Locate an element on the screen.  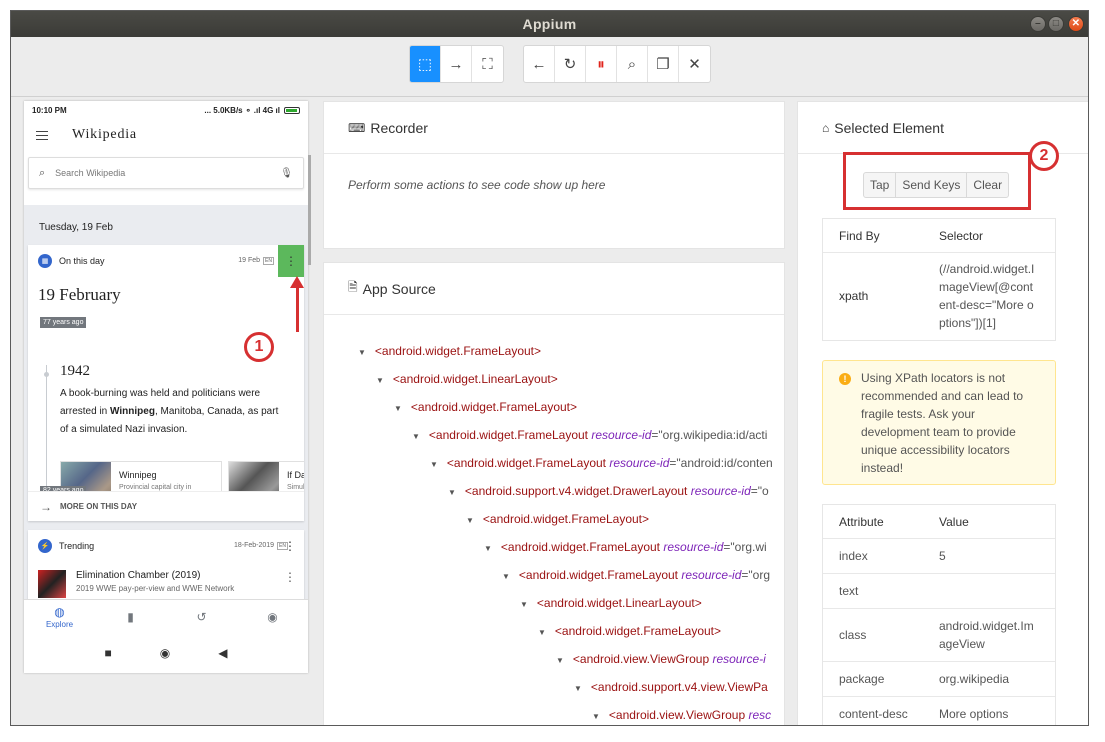
on-this-day-date: 19 February is located at coordinates (79, 294).